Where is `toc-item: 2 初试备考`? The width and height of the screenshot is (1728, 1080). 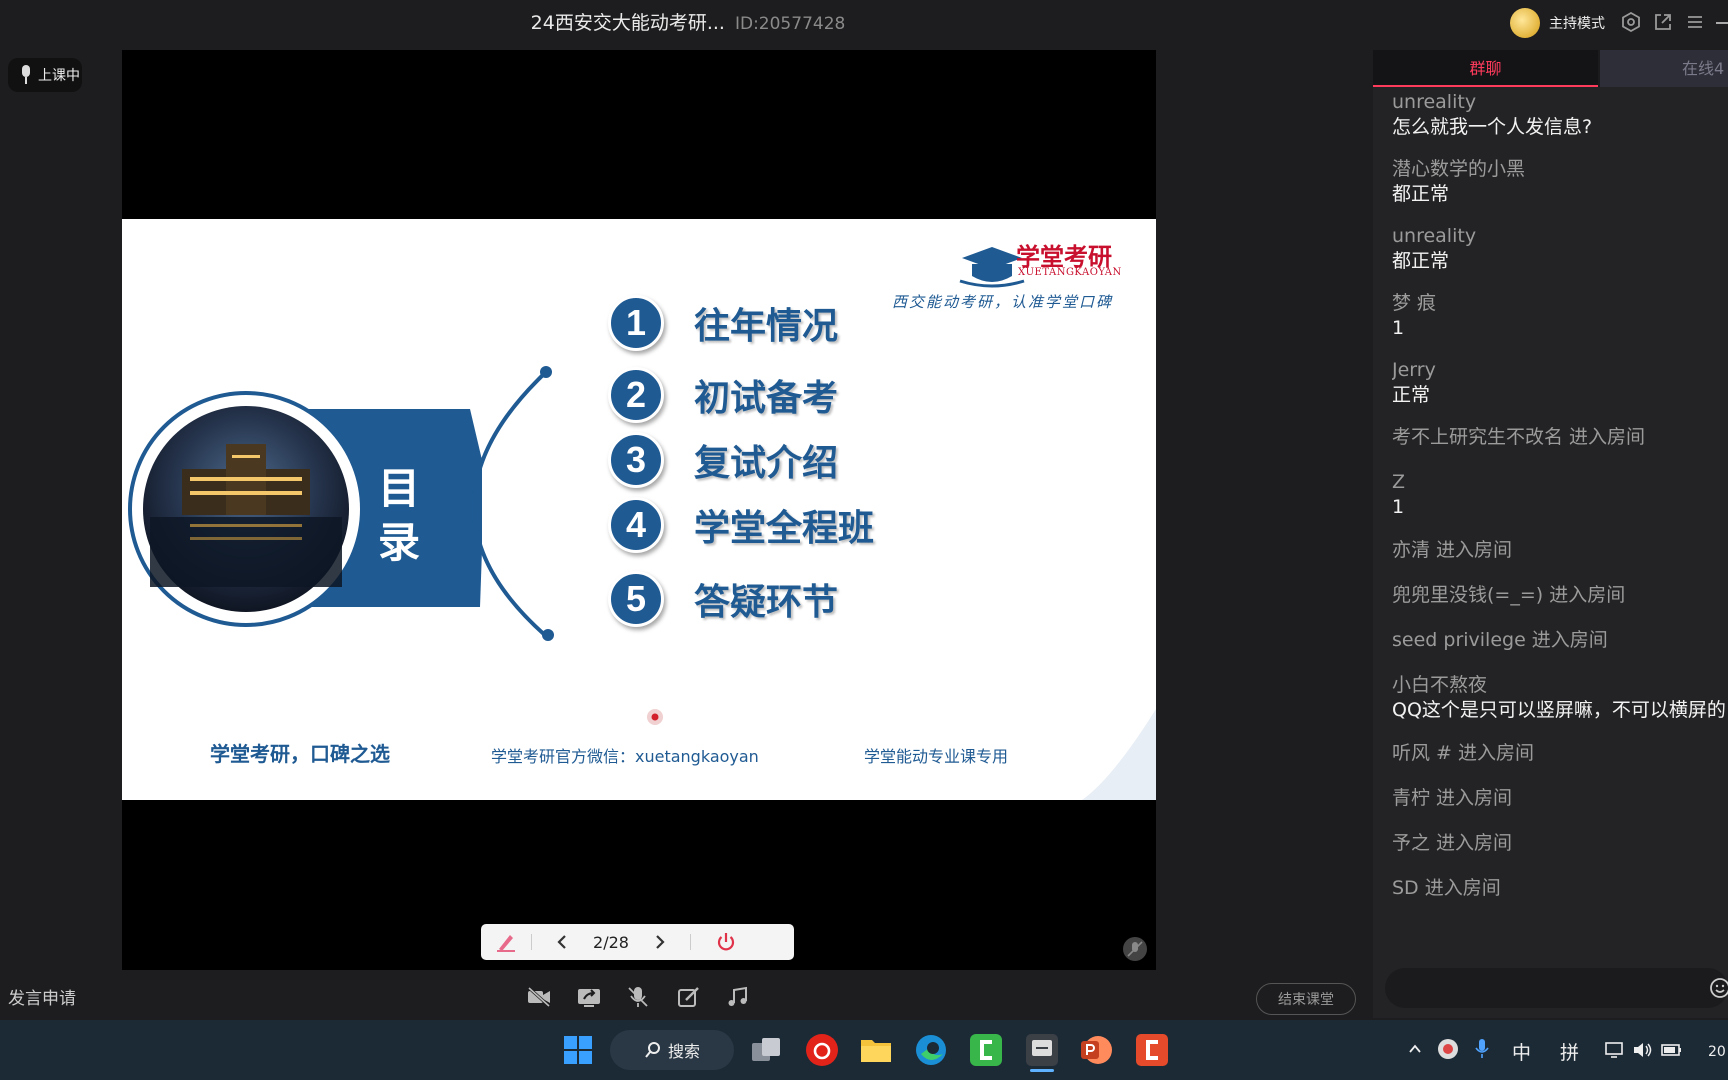
toc-item: 2 初试备考 is located at coordinates (723, 395).